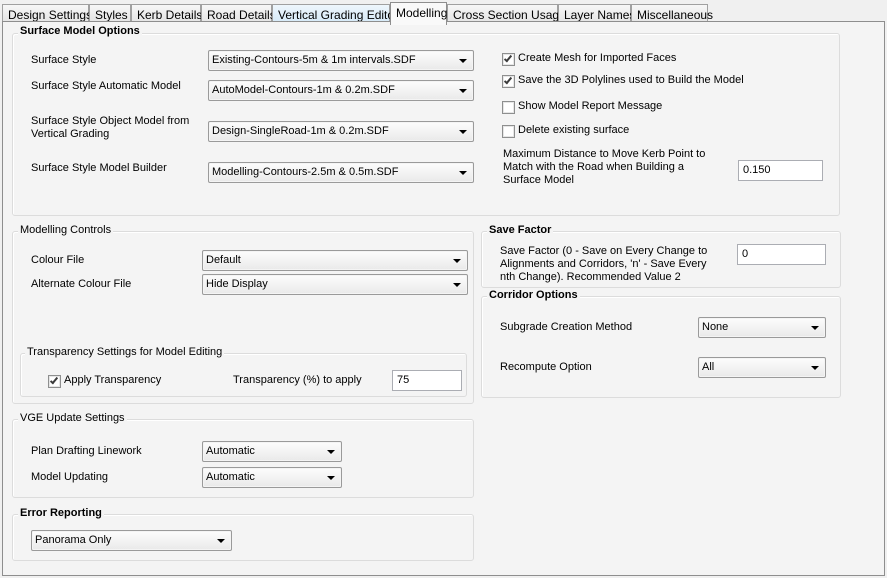  Describe the element at coordinates (70, 477) in the screenshot. I see `model-updating-label: Model Updating` at that location.